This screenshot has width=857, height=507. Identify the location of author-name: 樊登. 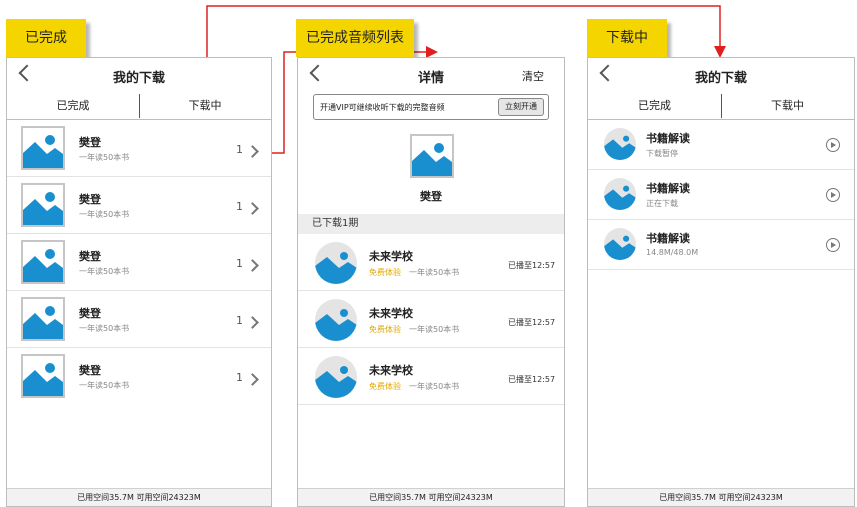
(431, 196).